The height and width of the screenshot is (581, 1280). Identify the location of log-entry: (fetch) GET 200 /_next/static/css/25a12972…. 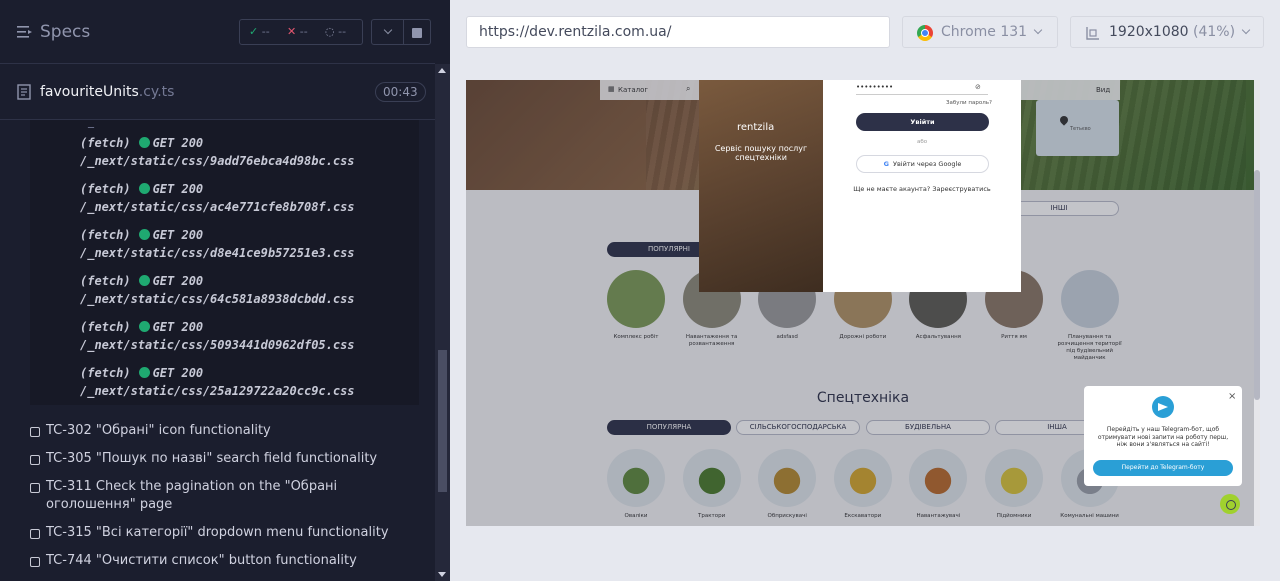
(217, 382).